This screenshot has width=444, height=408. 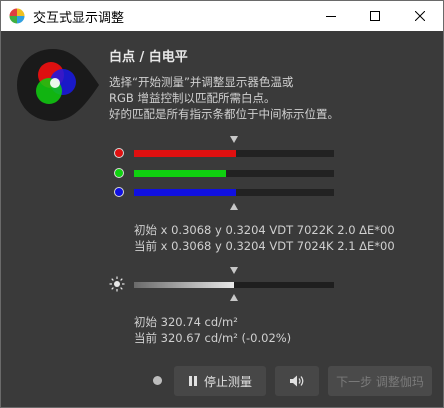 I want to click on red-channel-bar, so click(x=234, y=153).